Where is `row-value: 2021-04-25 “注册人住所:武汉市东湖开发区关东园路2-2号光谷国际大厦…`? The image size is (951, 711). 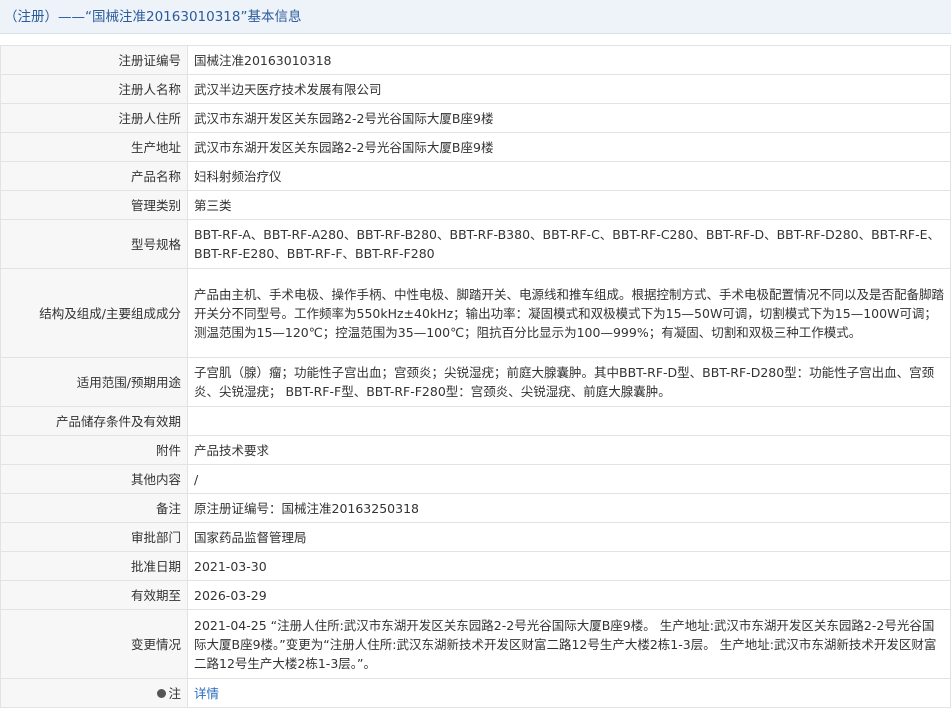
row-value: 2021-04-25 “注册人住所:武汉市东湖开发区关东园路2-2号光谷国际大厦… is located at coordinates (569, 644).